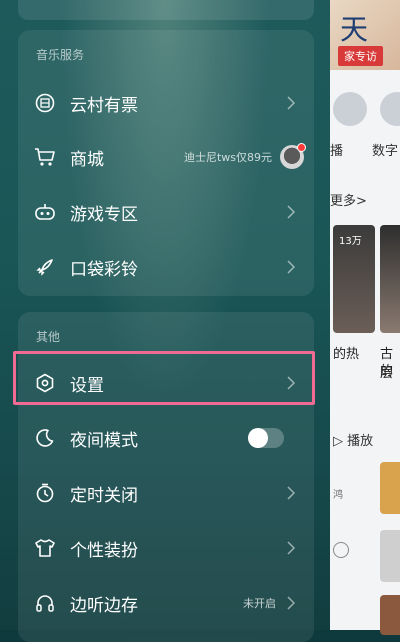 This screenshot has width=400, height=642. I want to click on section-title-other: 其他, so click(48, 337).